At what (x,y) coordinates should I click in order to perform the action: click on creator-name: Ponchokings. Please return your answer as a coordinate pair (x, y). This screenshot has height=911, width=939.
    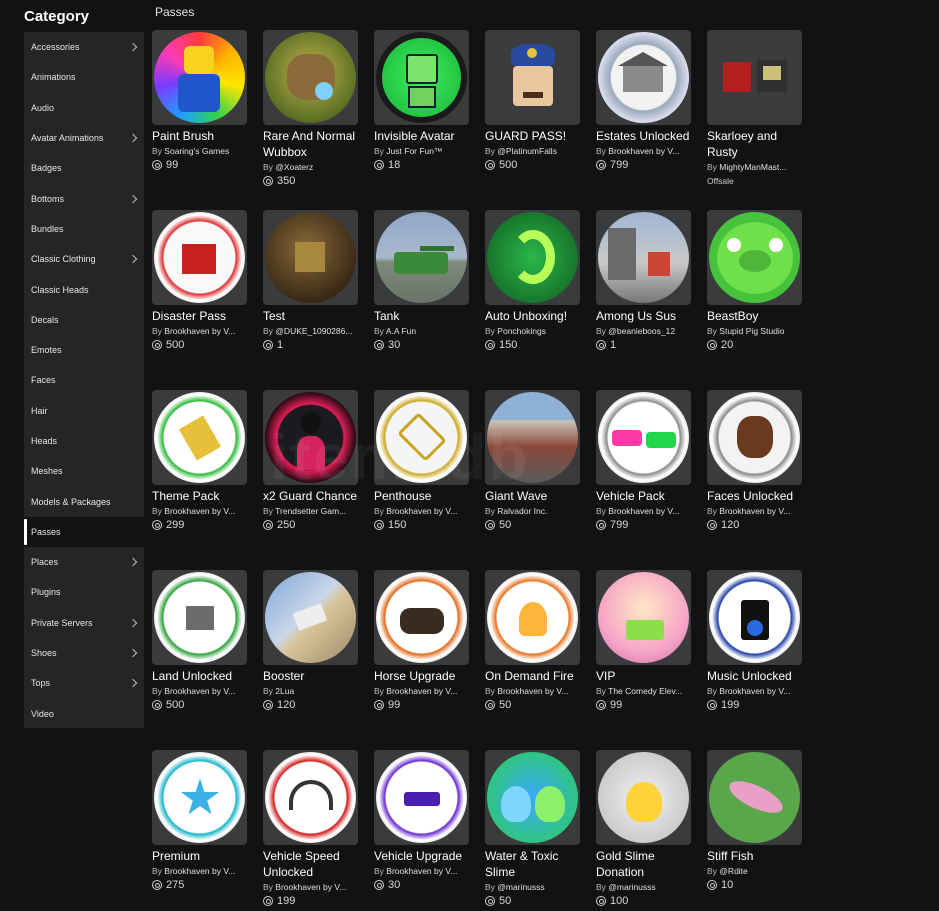
    Looking at the image, I should click on (521, 331).